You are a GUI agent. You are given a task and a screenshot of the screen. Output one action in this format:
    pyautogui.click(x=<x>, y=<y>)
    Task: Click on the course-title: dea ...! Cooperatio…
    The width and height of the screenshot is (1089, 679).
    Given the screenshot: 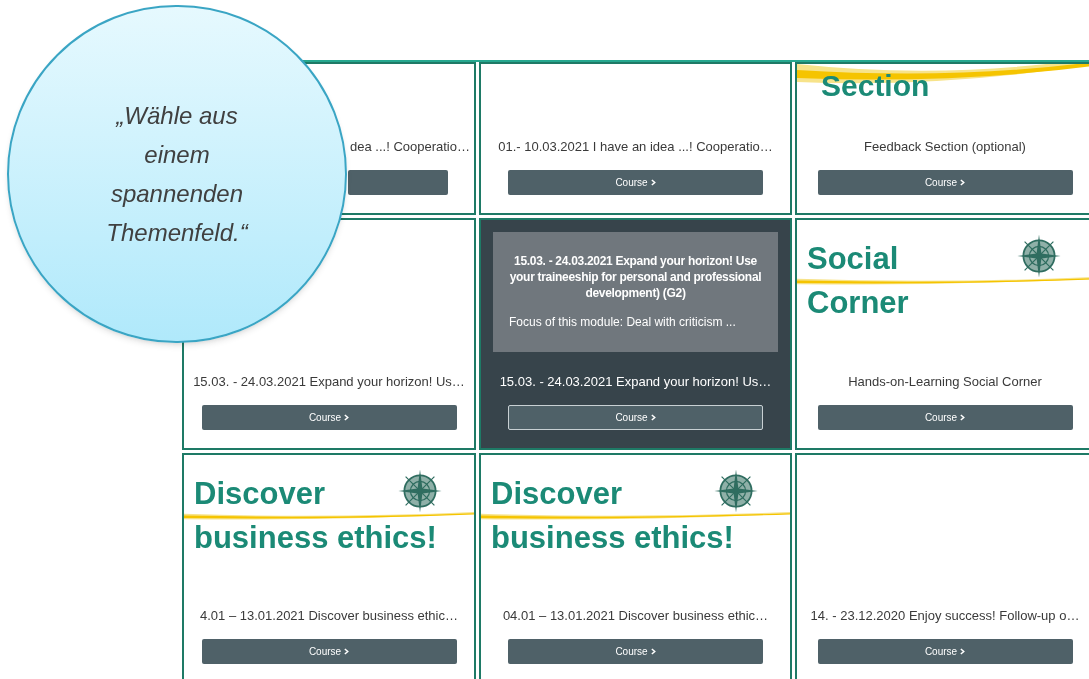 What is the action you would take?
    pyautogui.click(x=410, y=146)
    